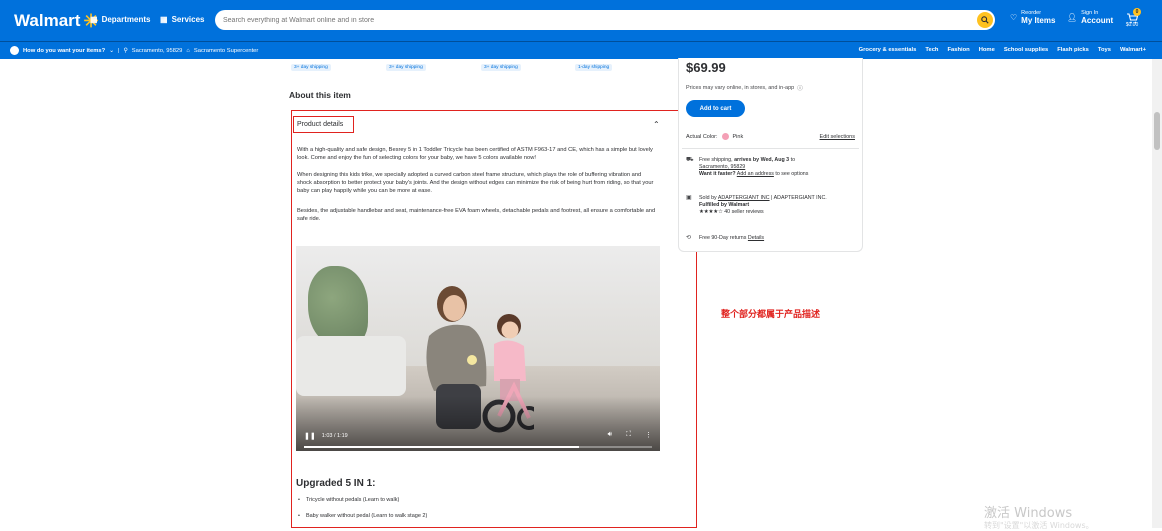  What do you see at coordinates (14, 50) in the screenshot?
I see `delivery-icon` at bounding box center [14, 50].